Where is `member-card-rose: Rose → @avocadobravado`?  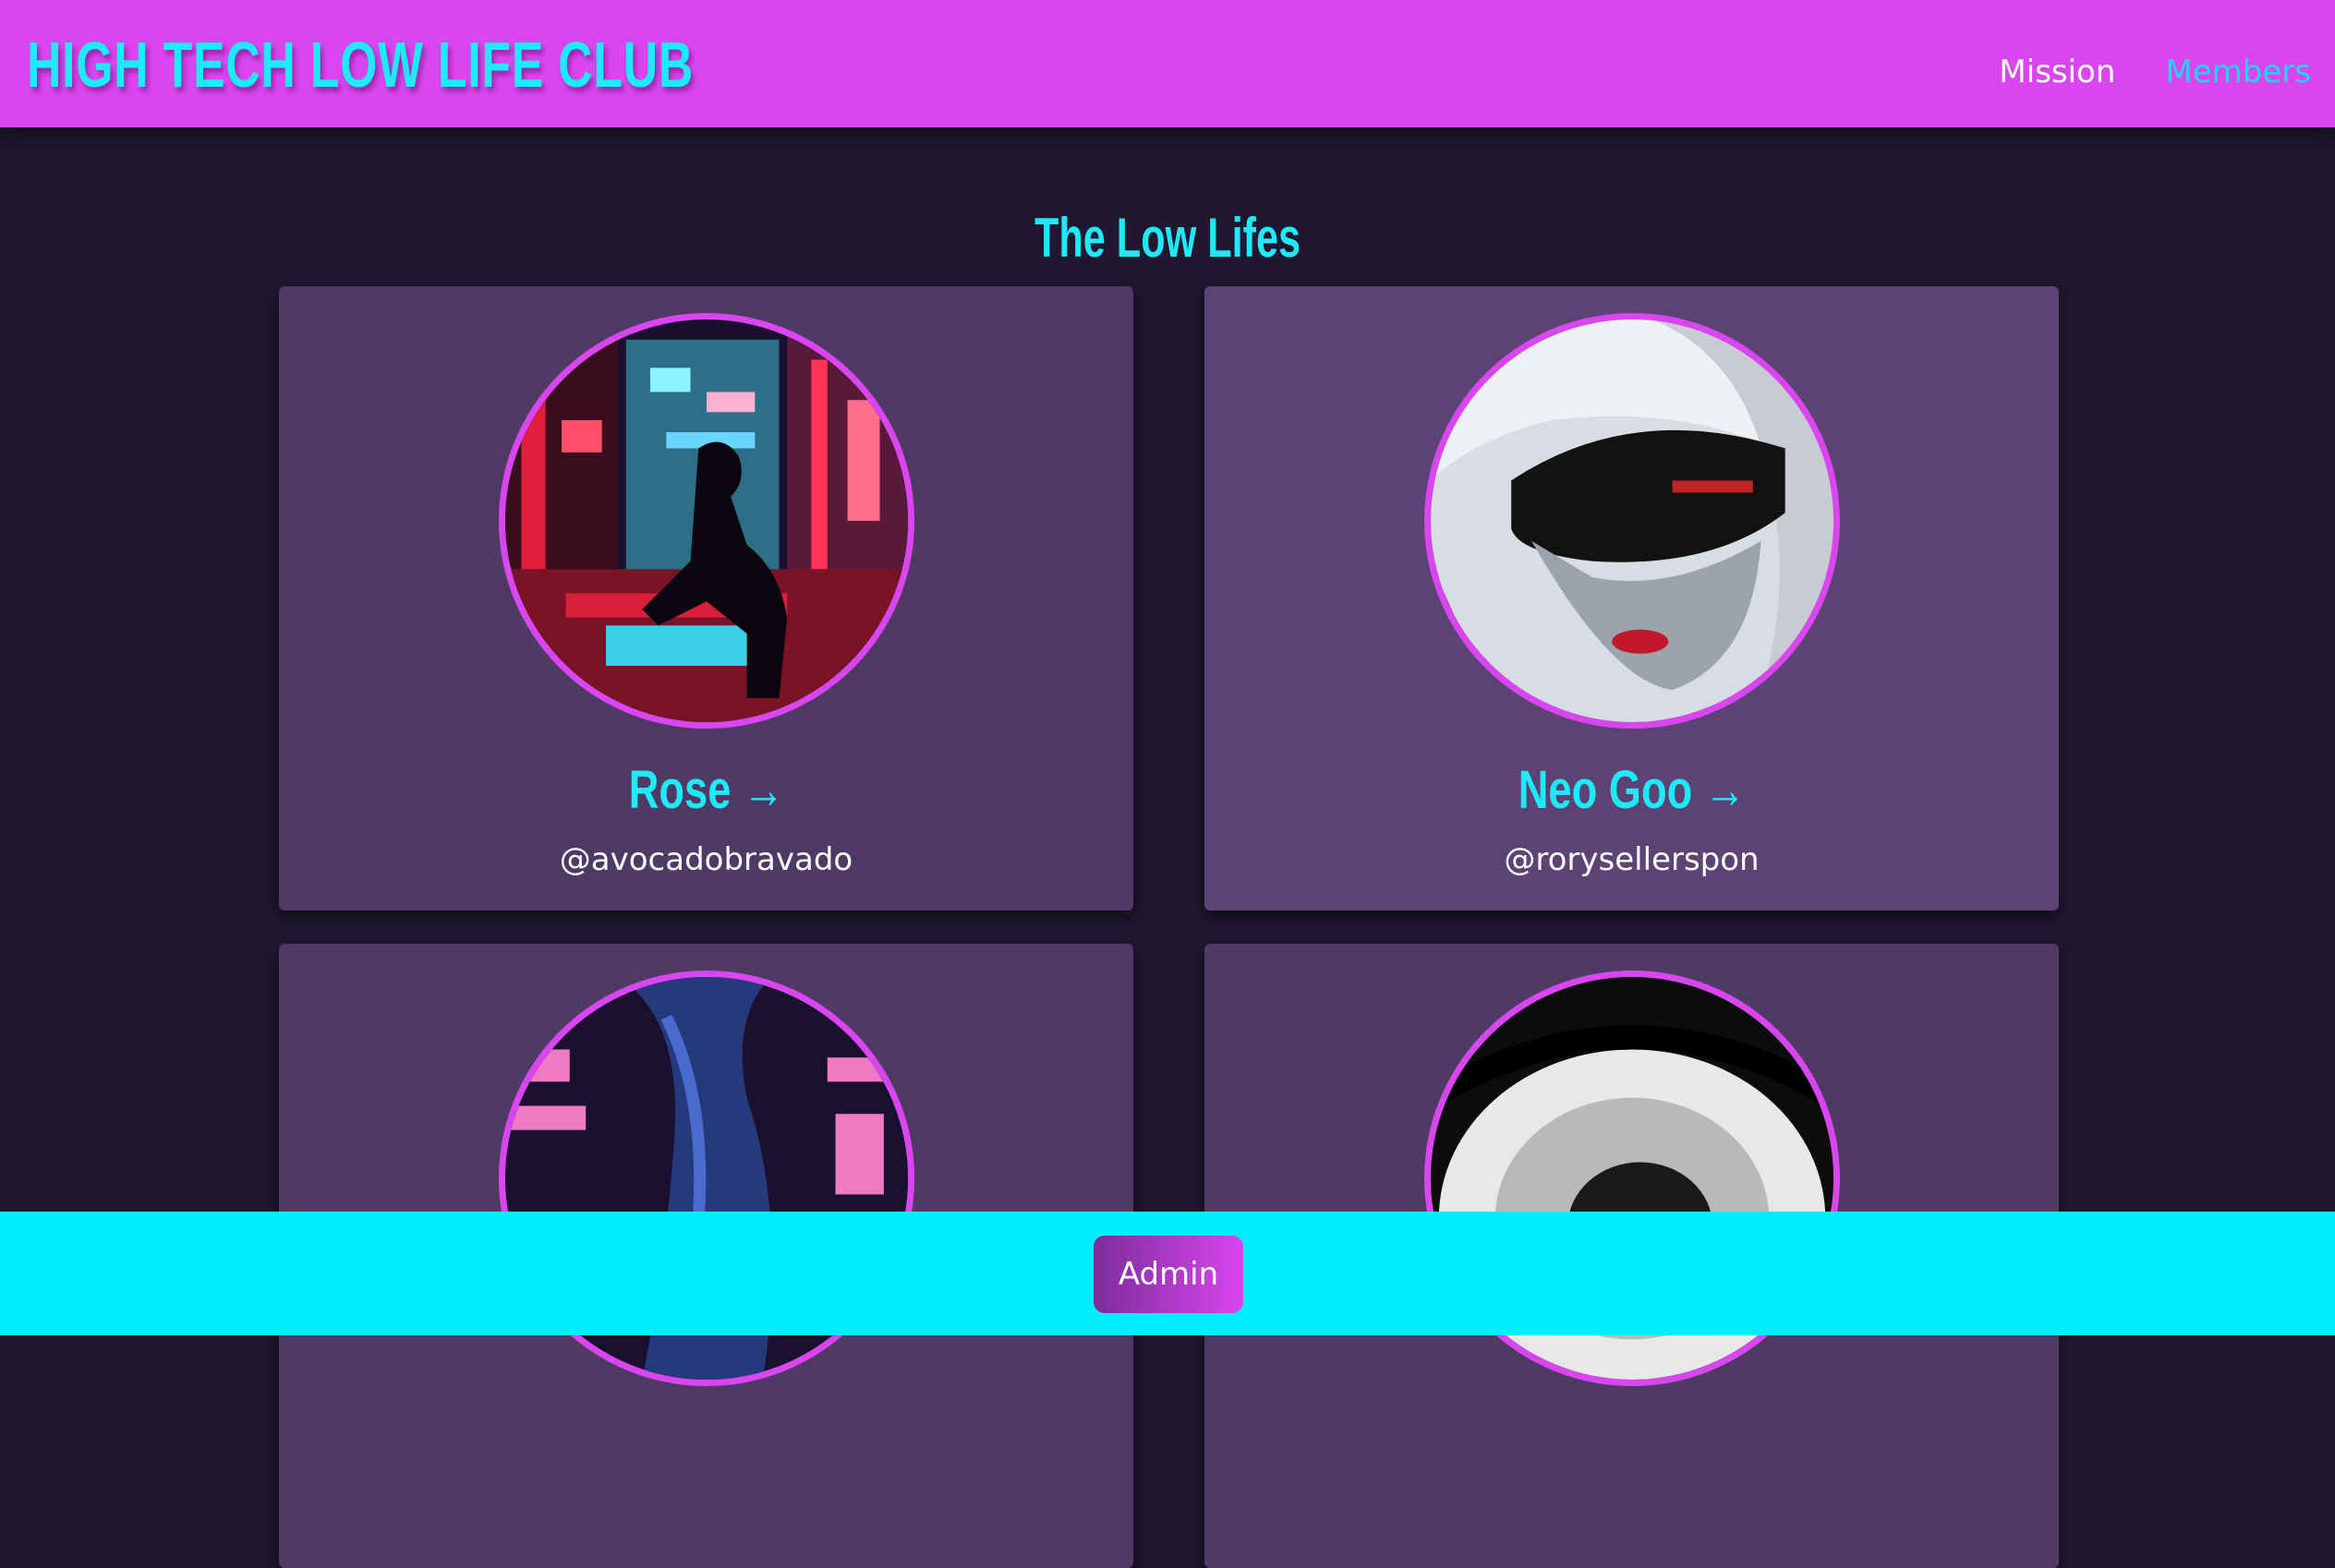
member-card-rose: Rose → @avocadobravado is located at coordinates (706, 599).